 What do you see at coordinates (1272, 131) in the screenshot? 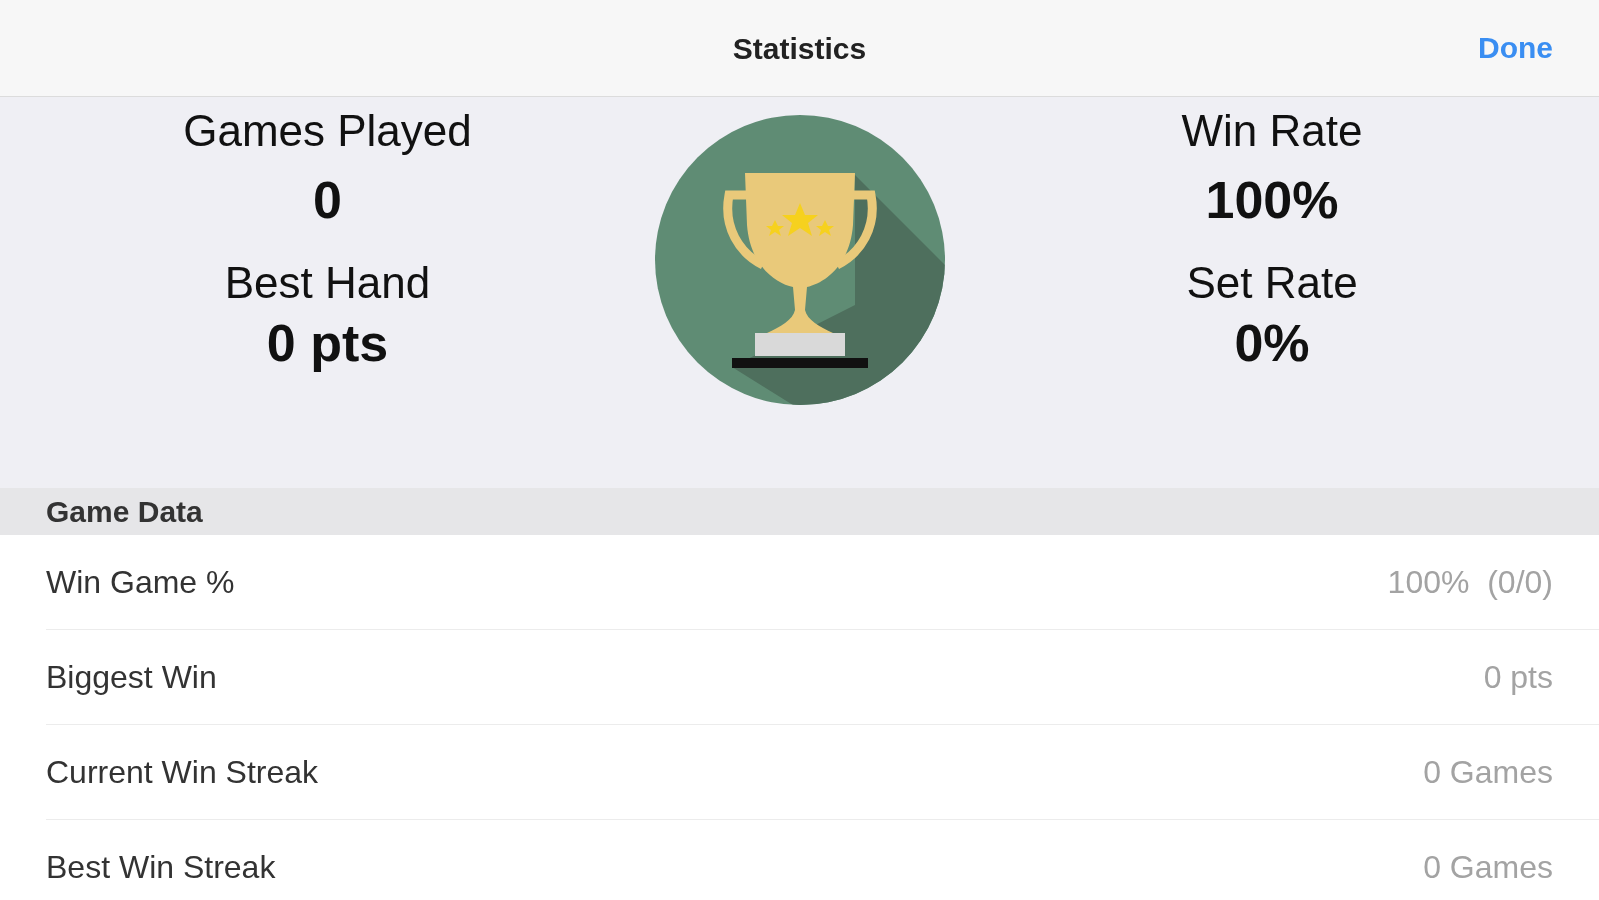
I see `stat-label: Win Rate` at bounding box center [1272, 131].